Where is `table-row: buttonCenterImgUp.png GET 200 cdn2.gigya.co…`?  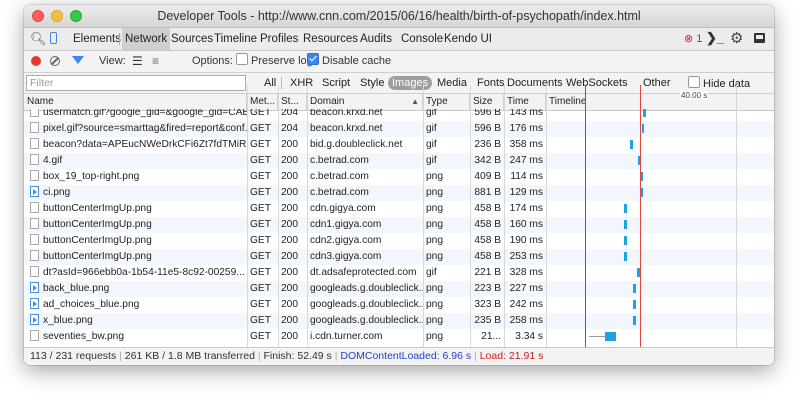 table-row: buttonCenterImgUp.png GET 200 cdn2.gigya.co… is located at coordinates (399, 241).